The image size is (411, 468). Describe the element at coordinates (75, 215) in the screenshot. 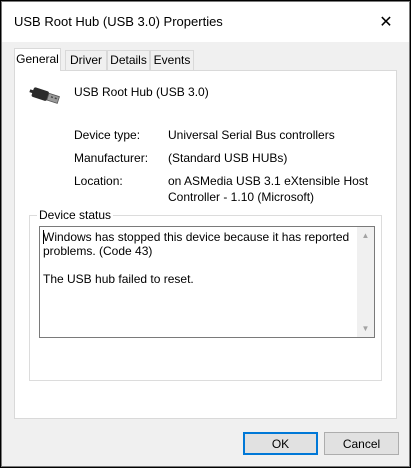

I see `device-status-legend: Device status` at that location.